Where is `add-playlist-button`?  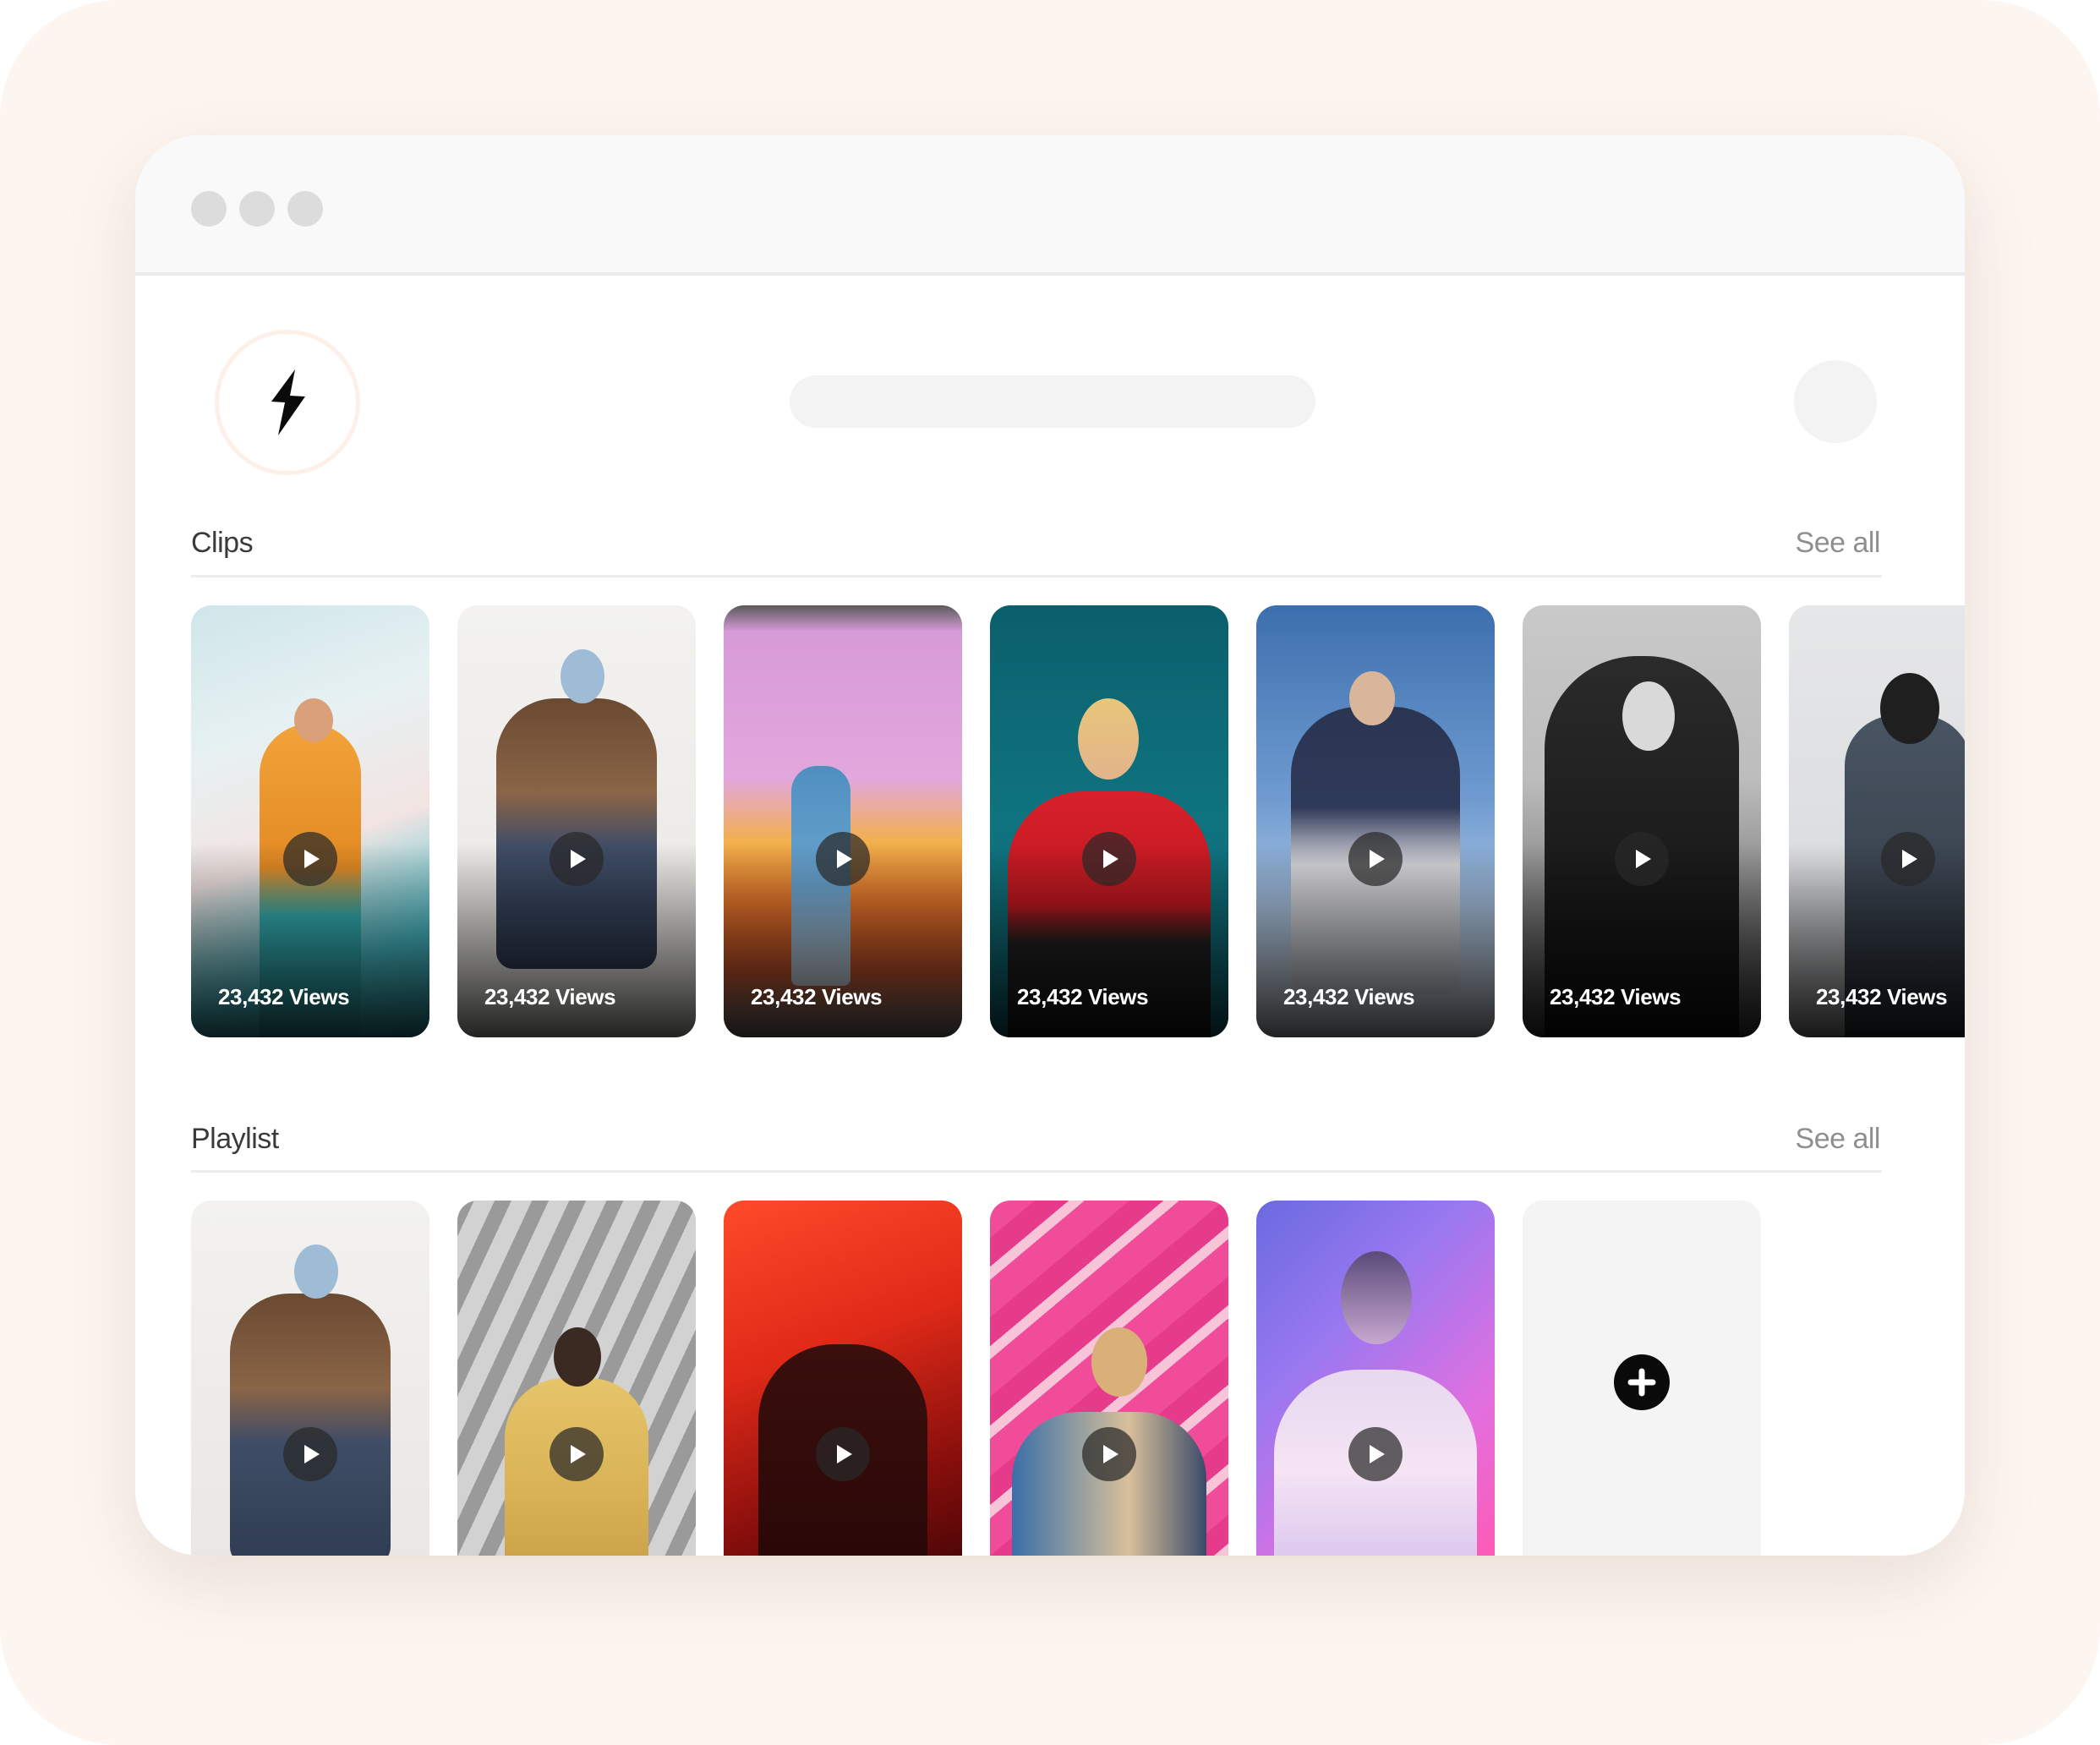
add-playlist-button is located at coordinates (1642, 1382).